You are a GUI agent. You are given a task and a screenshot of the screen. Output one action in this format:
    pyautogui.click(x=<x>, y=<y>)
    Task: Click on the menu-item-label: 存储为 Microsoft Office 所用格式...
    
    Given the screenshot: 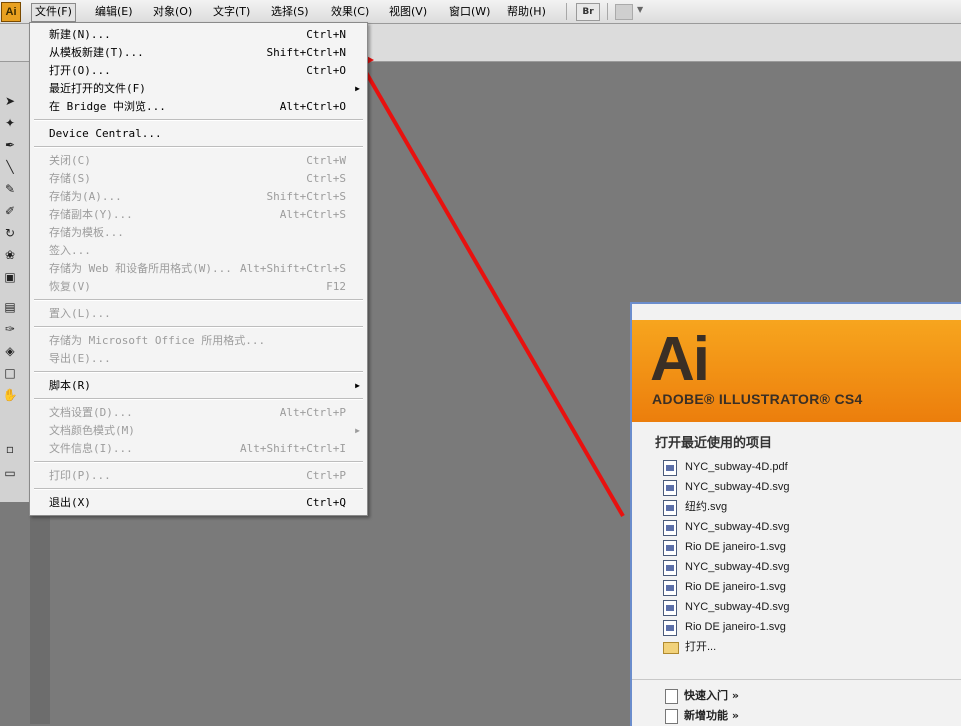 What is the action you would take?
    pyautogui.click(x=157, y=340)
    